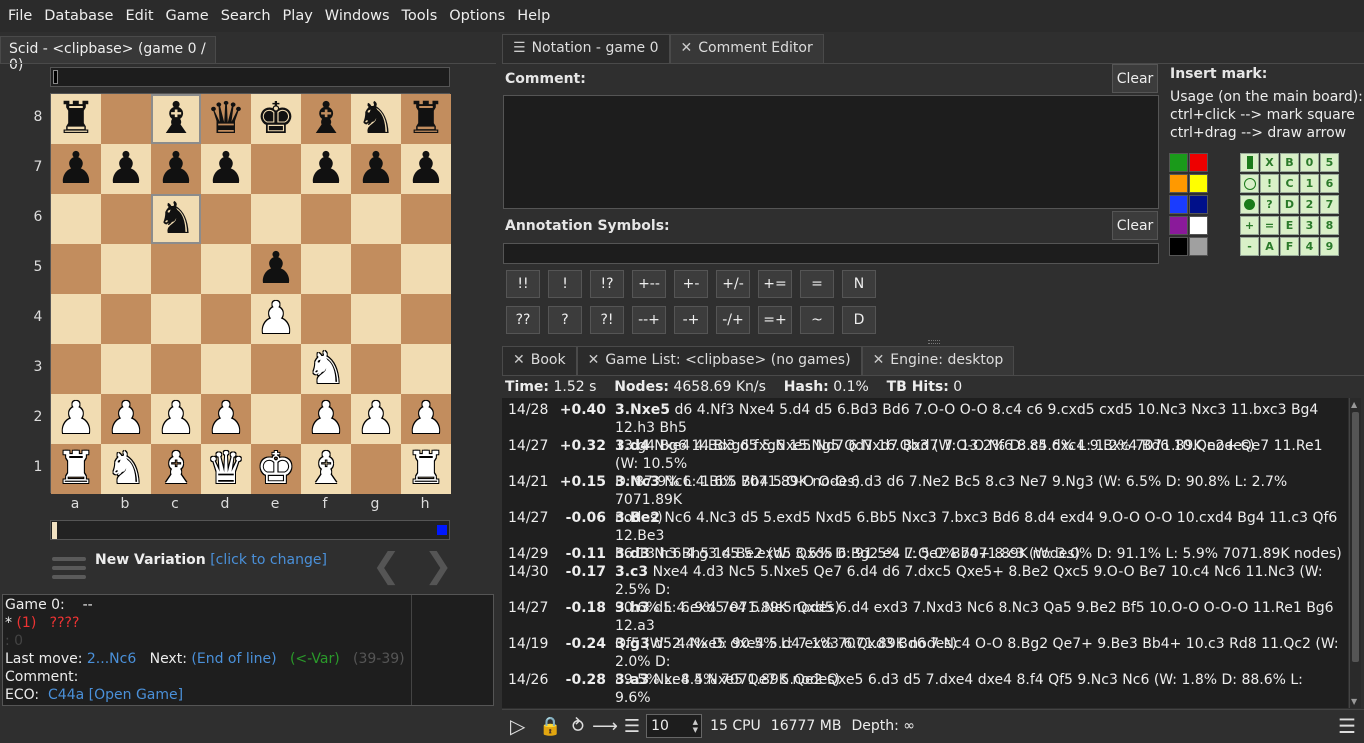 The width and height of the screenshot is (1364, 743). I want to click on square-c3, so click(176, 369).